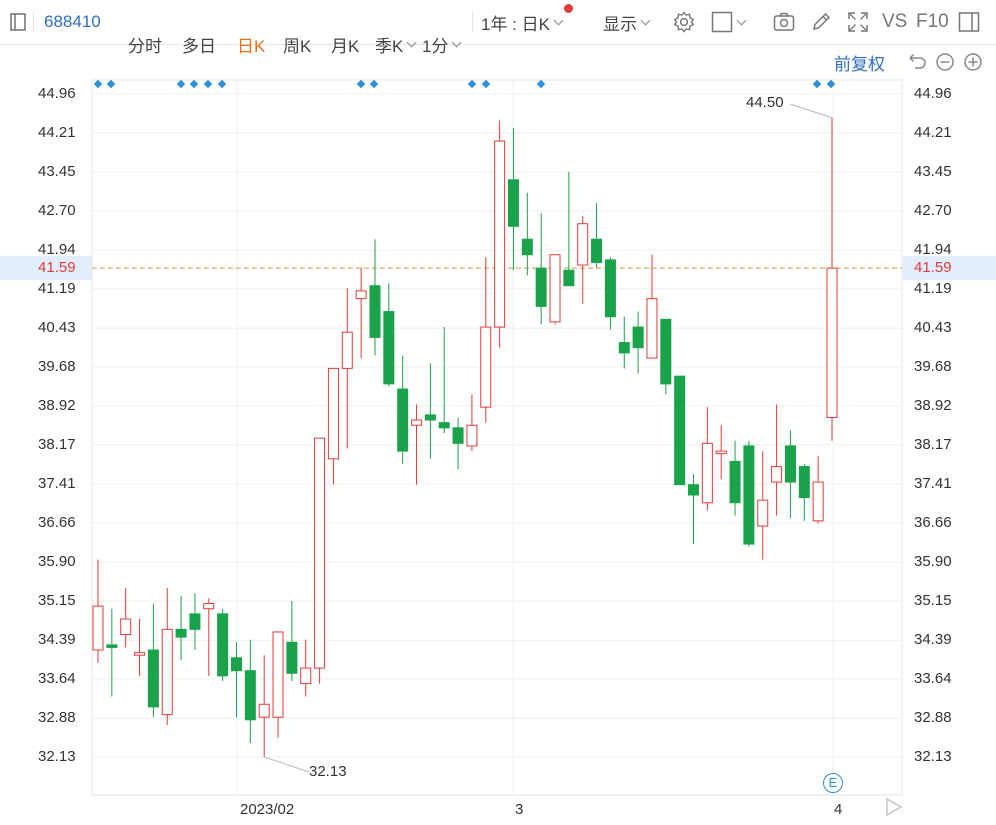  What do you see at coordinates (57, 210) in the screenshot?
I see `y-tick-label-left: 42.70` at bounding box center [57, 210].